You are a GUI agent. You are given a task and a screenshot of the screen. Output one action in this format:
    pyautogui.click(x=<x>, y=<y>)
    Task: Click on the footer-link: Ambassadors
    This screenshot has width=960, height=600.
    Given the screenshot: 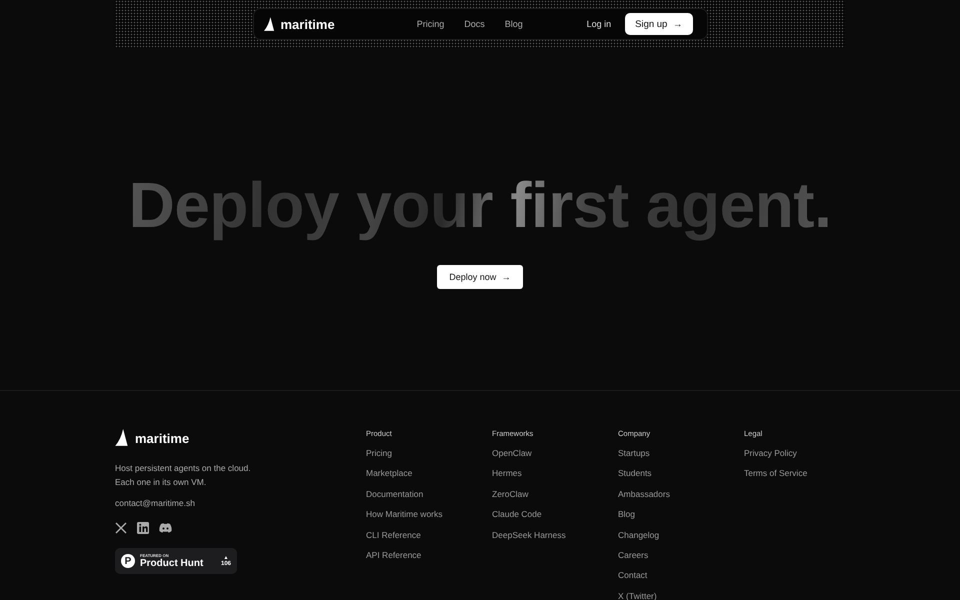 What is the action you would take?
    pyautogui.click(x=681, y=498)
    